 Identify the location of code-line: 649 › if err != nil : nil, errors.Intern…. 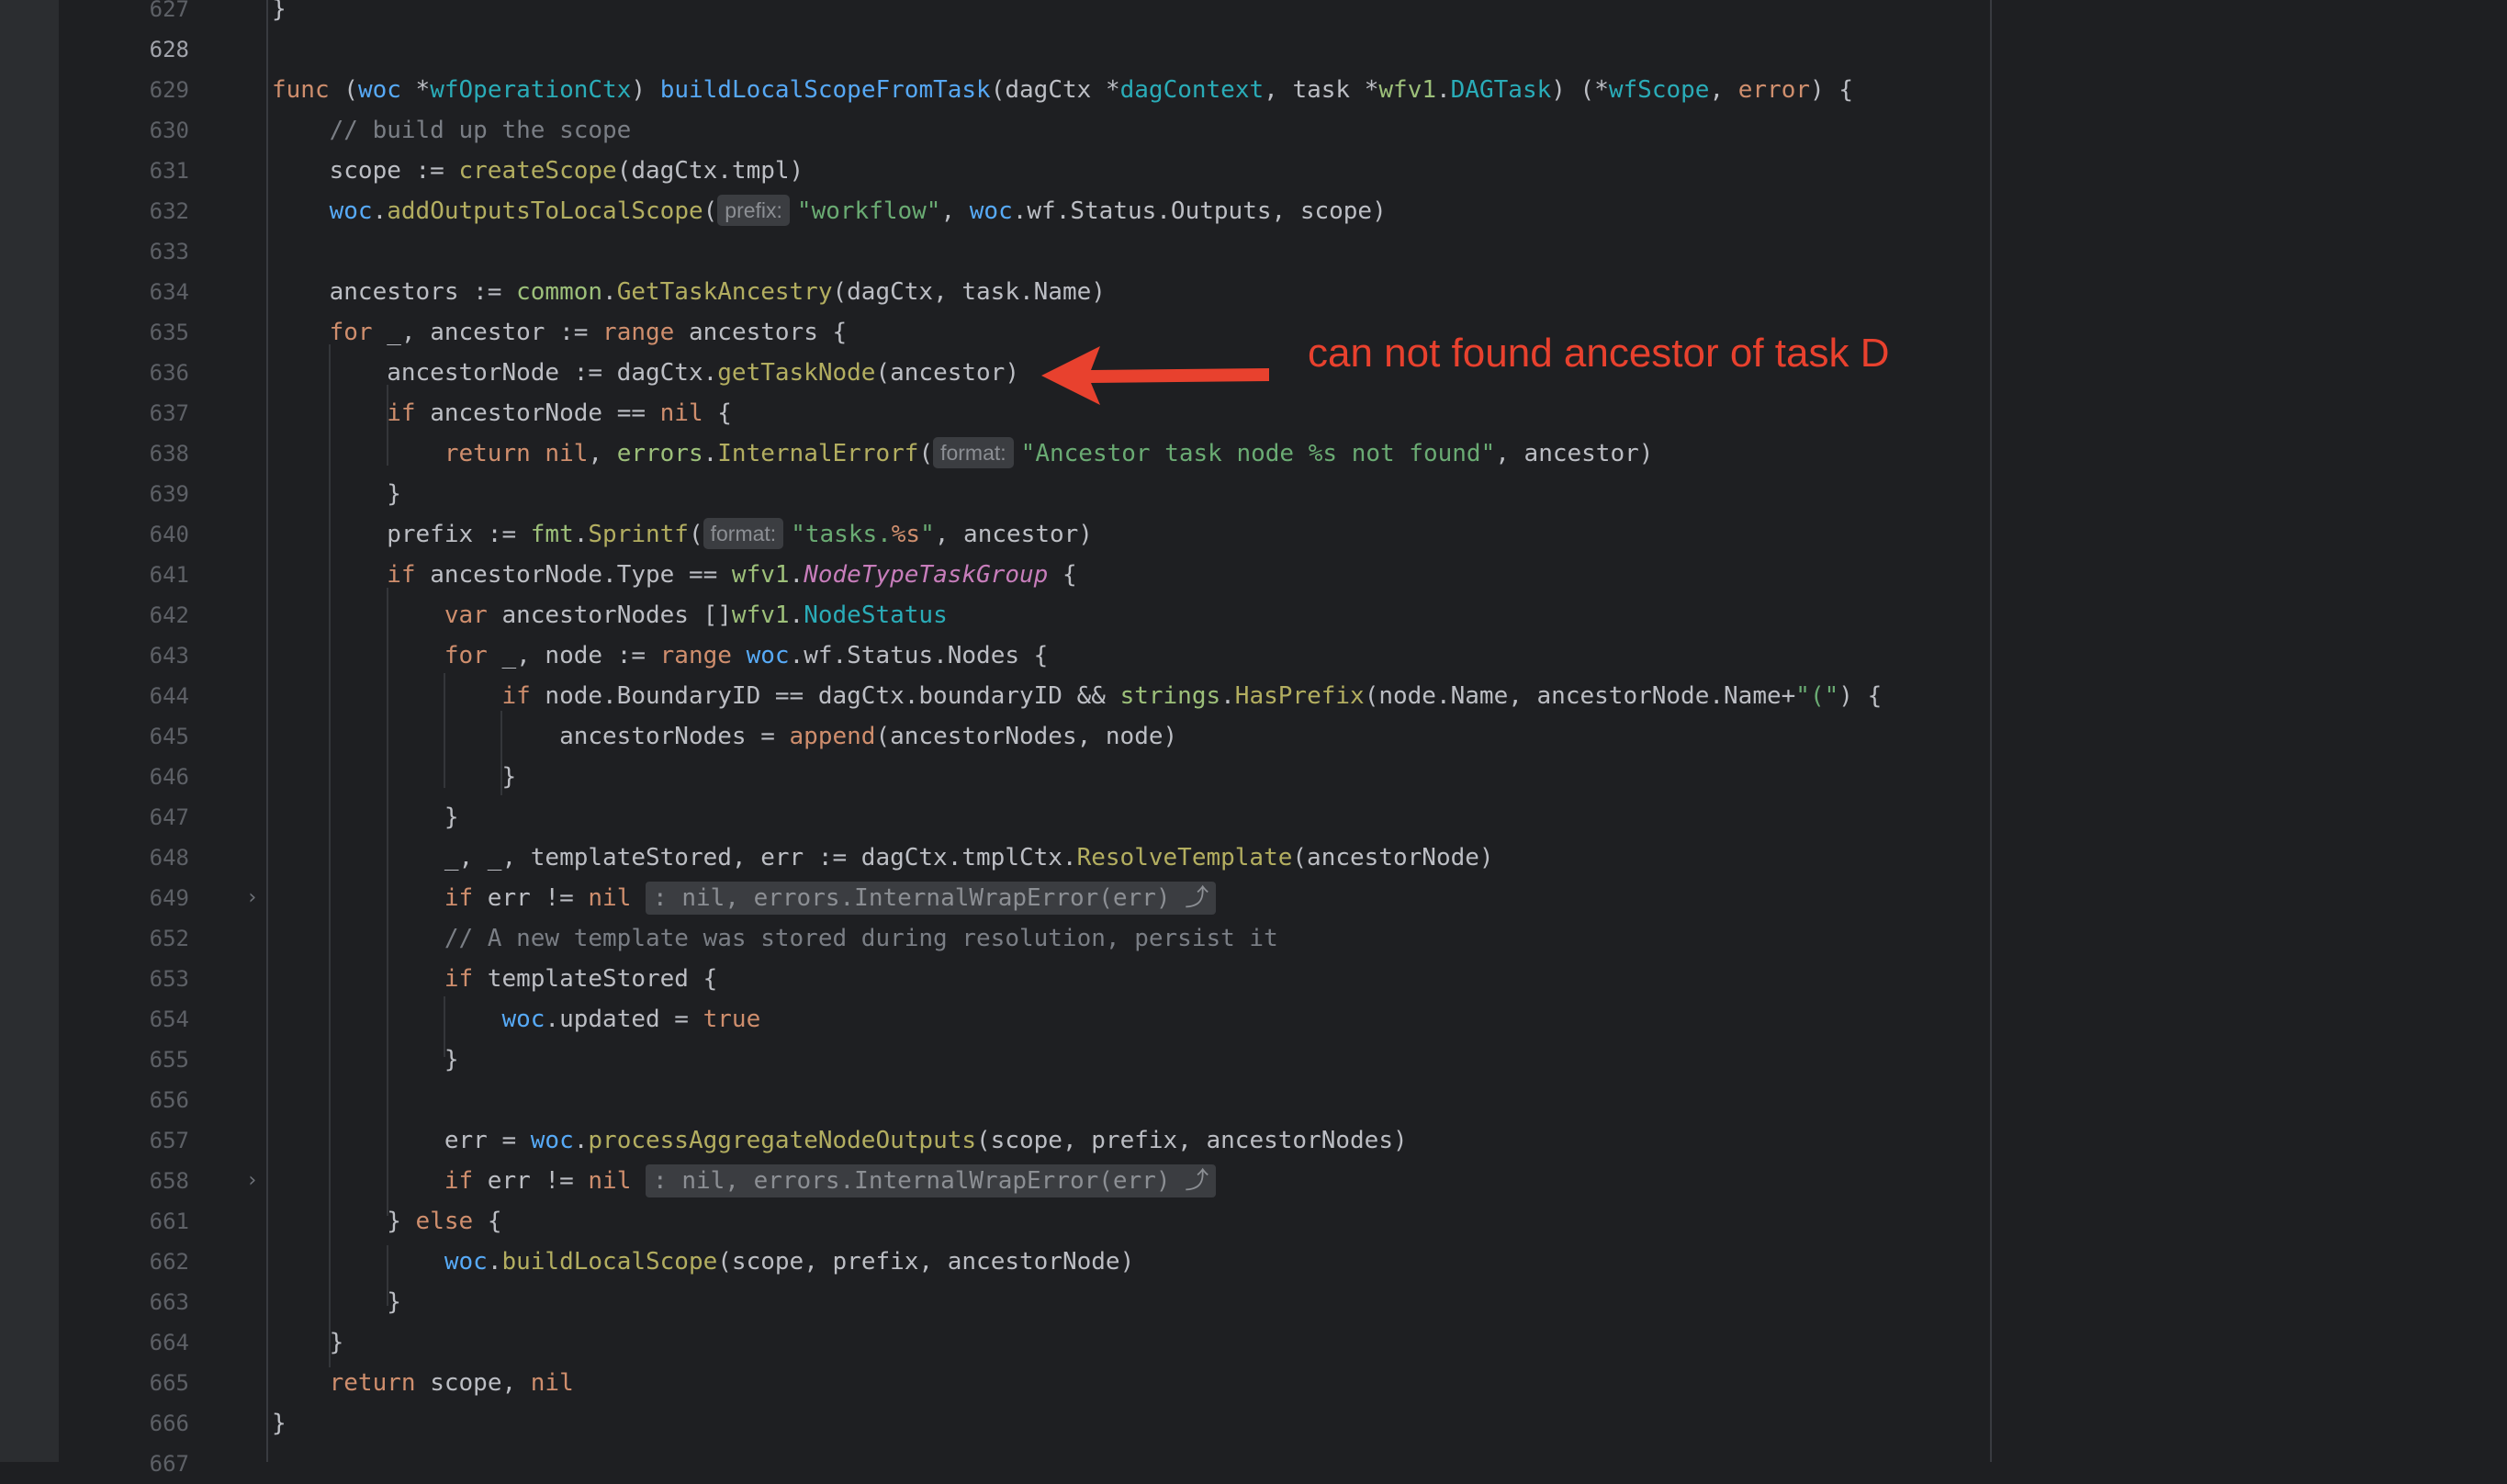
(1023, 898).